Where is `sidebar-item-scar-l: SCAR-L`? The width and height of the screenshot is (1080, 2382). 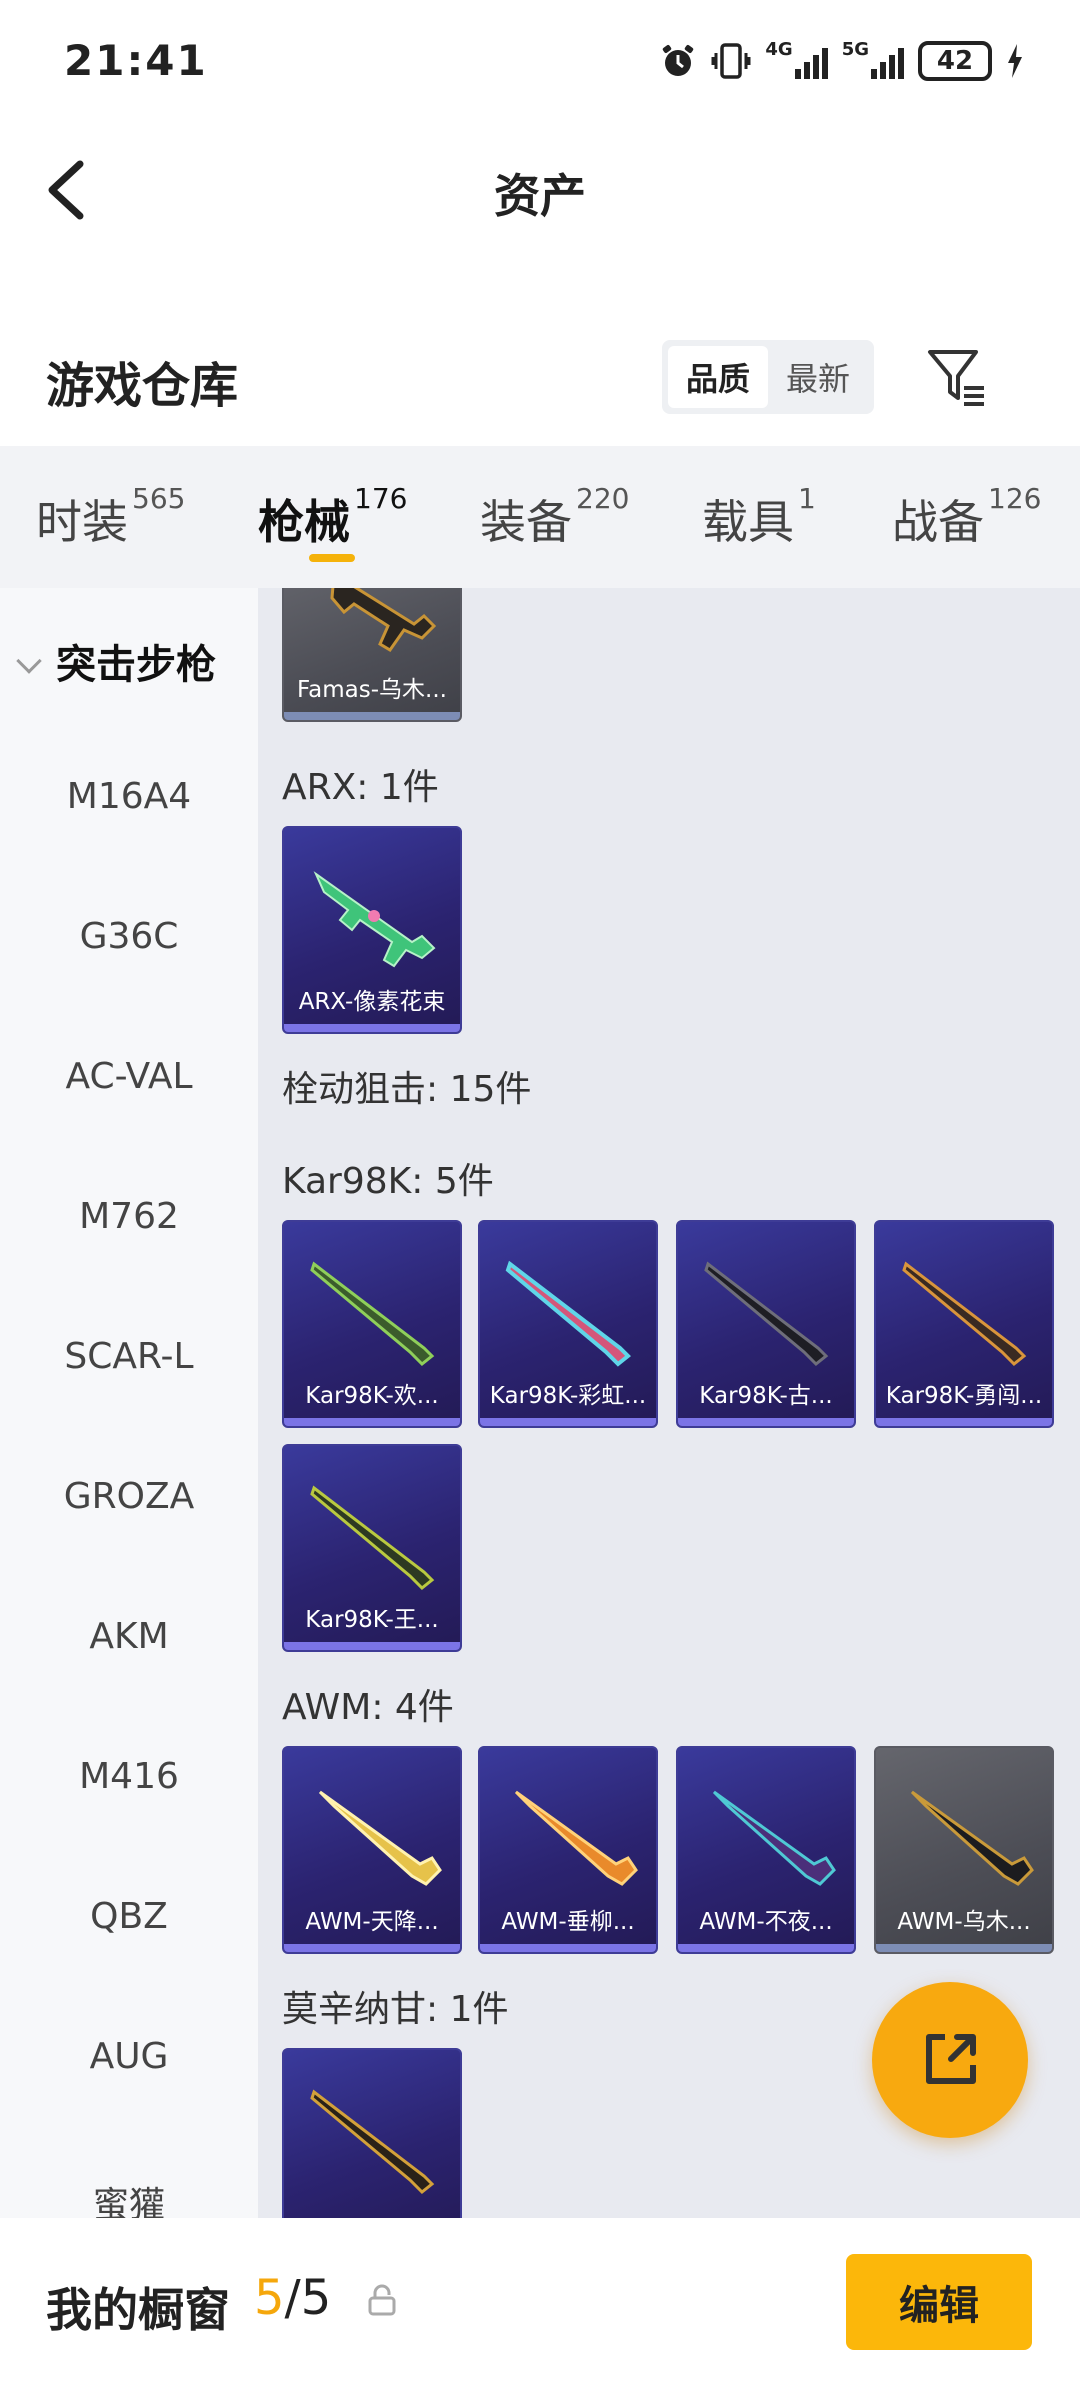
sidebar-item-scar-l: SCAR-L is located at coordinates (129, 1356).